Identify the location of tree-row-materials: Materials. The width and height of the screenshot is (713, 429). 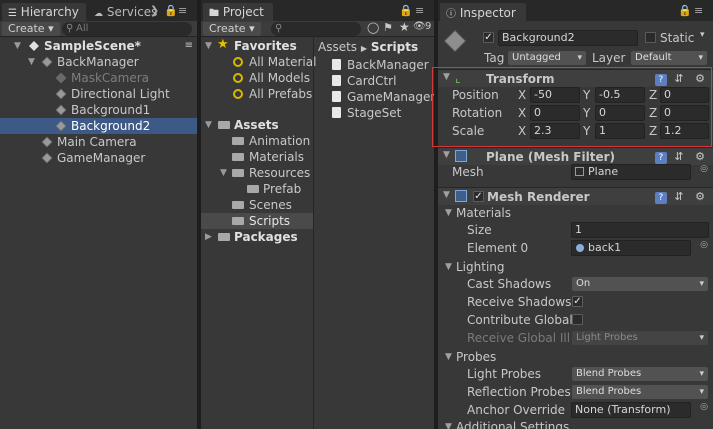
(257, 157).